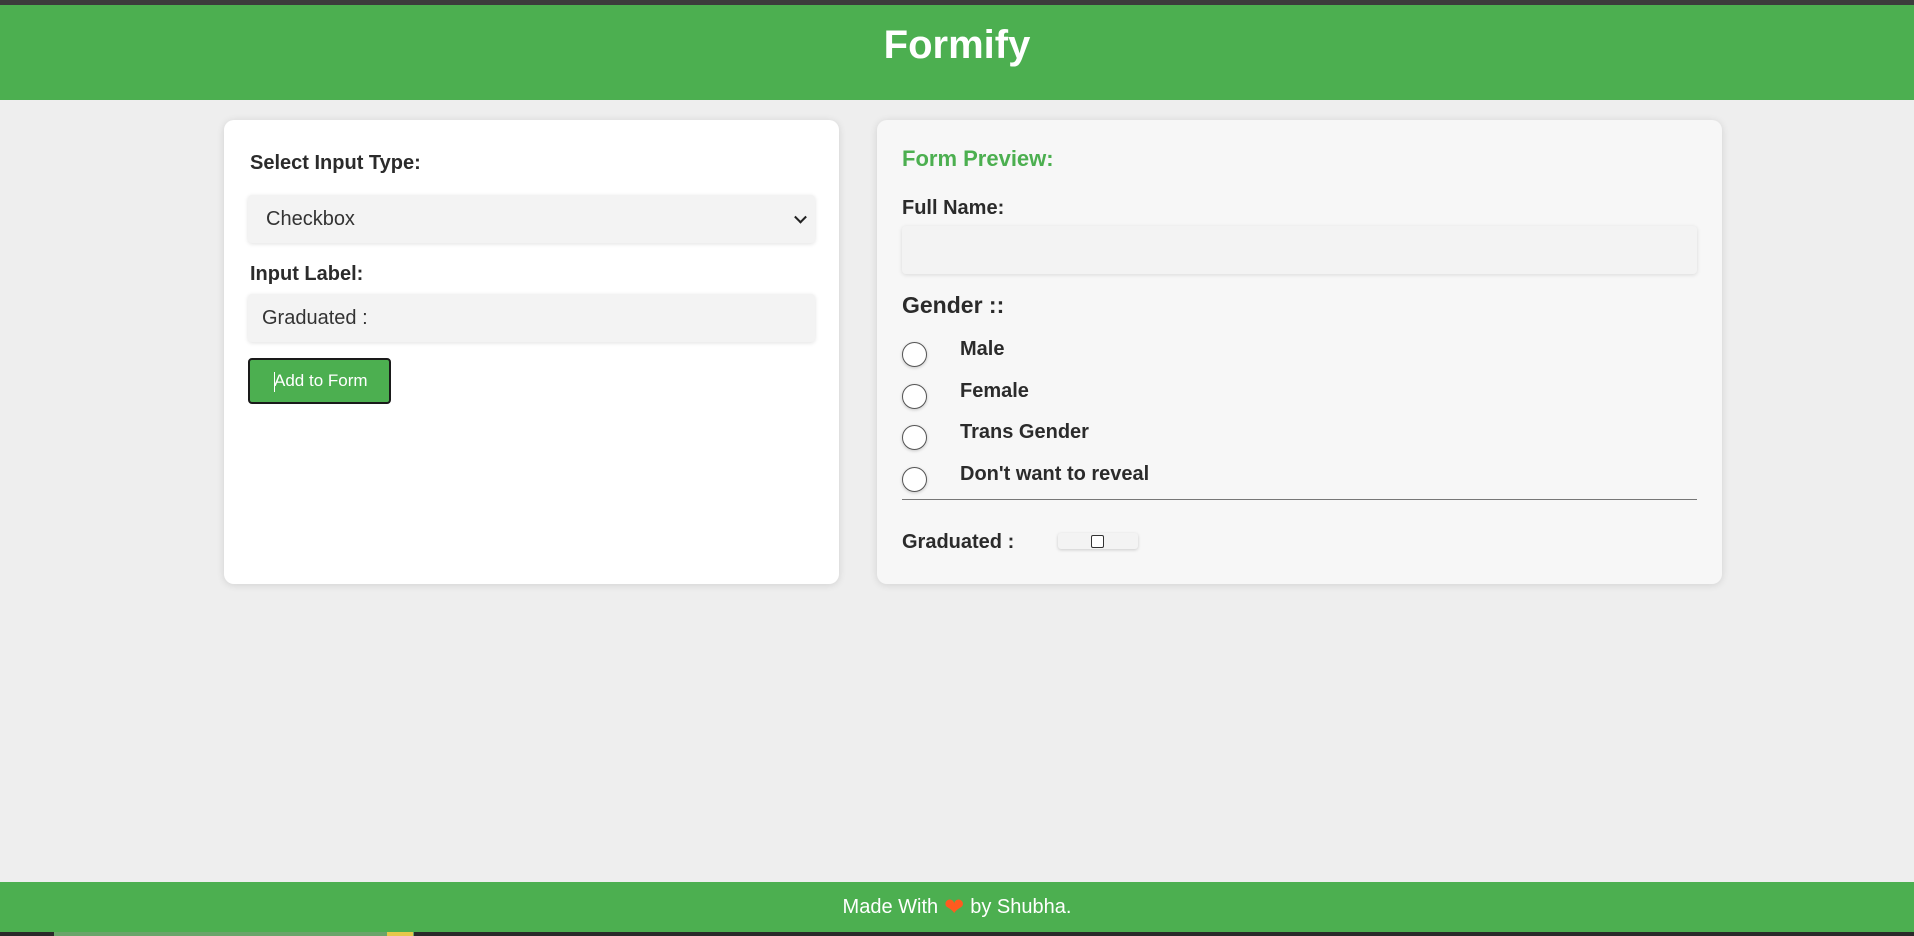  I want to click on graduated-label: Graduated :, so click(958, 542).